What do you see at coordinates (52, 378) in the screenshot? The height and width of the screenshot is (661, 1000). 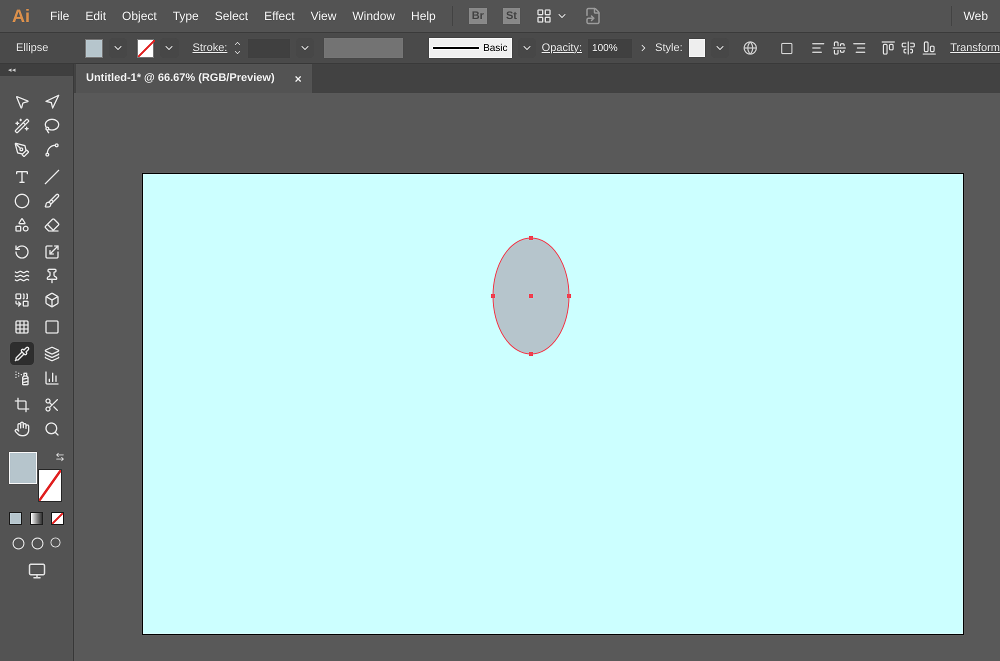 I see `bar-graph-icon` at bounding box center [52, 378].